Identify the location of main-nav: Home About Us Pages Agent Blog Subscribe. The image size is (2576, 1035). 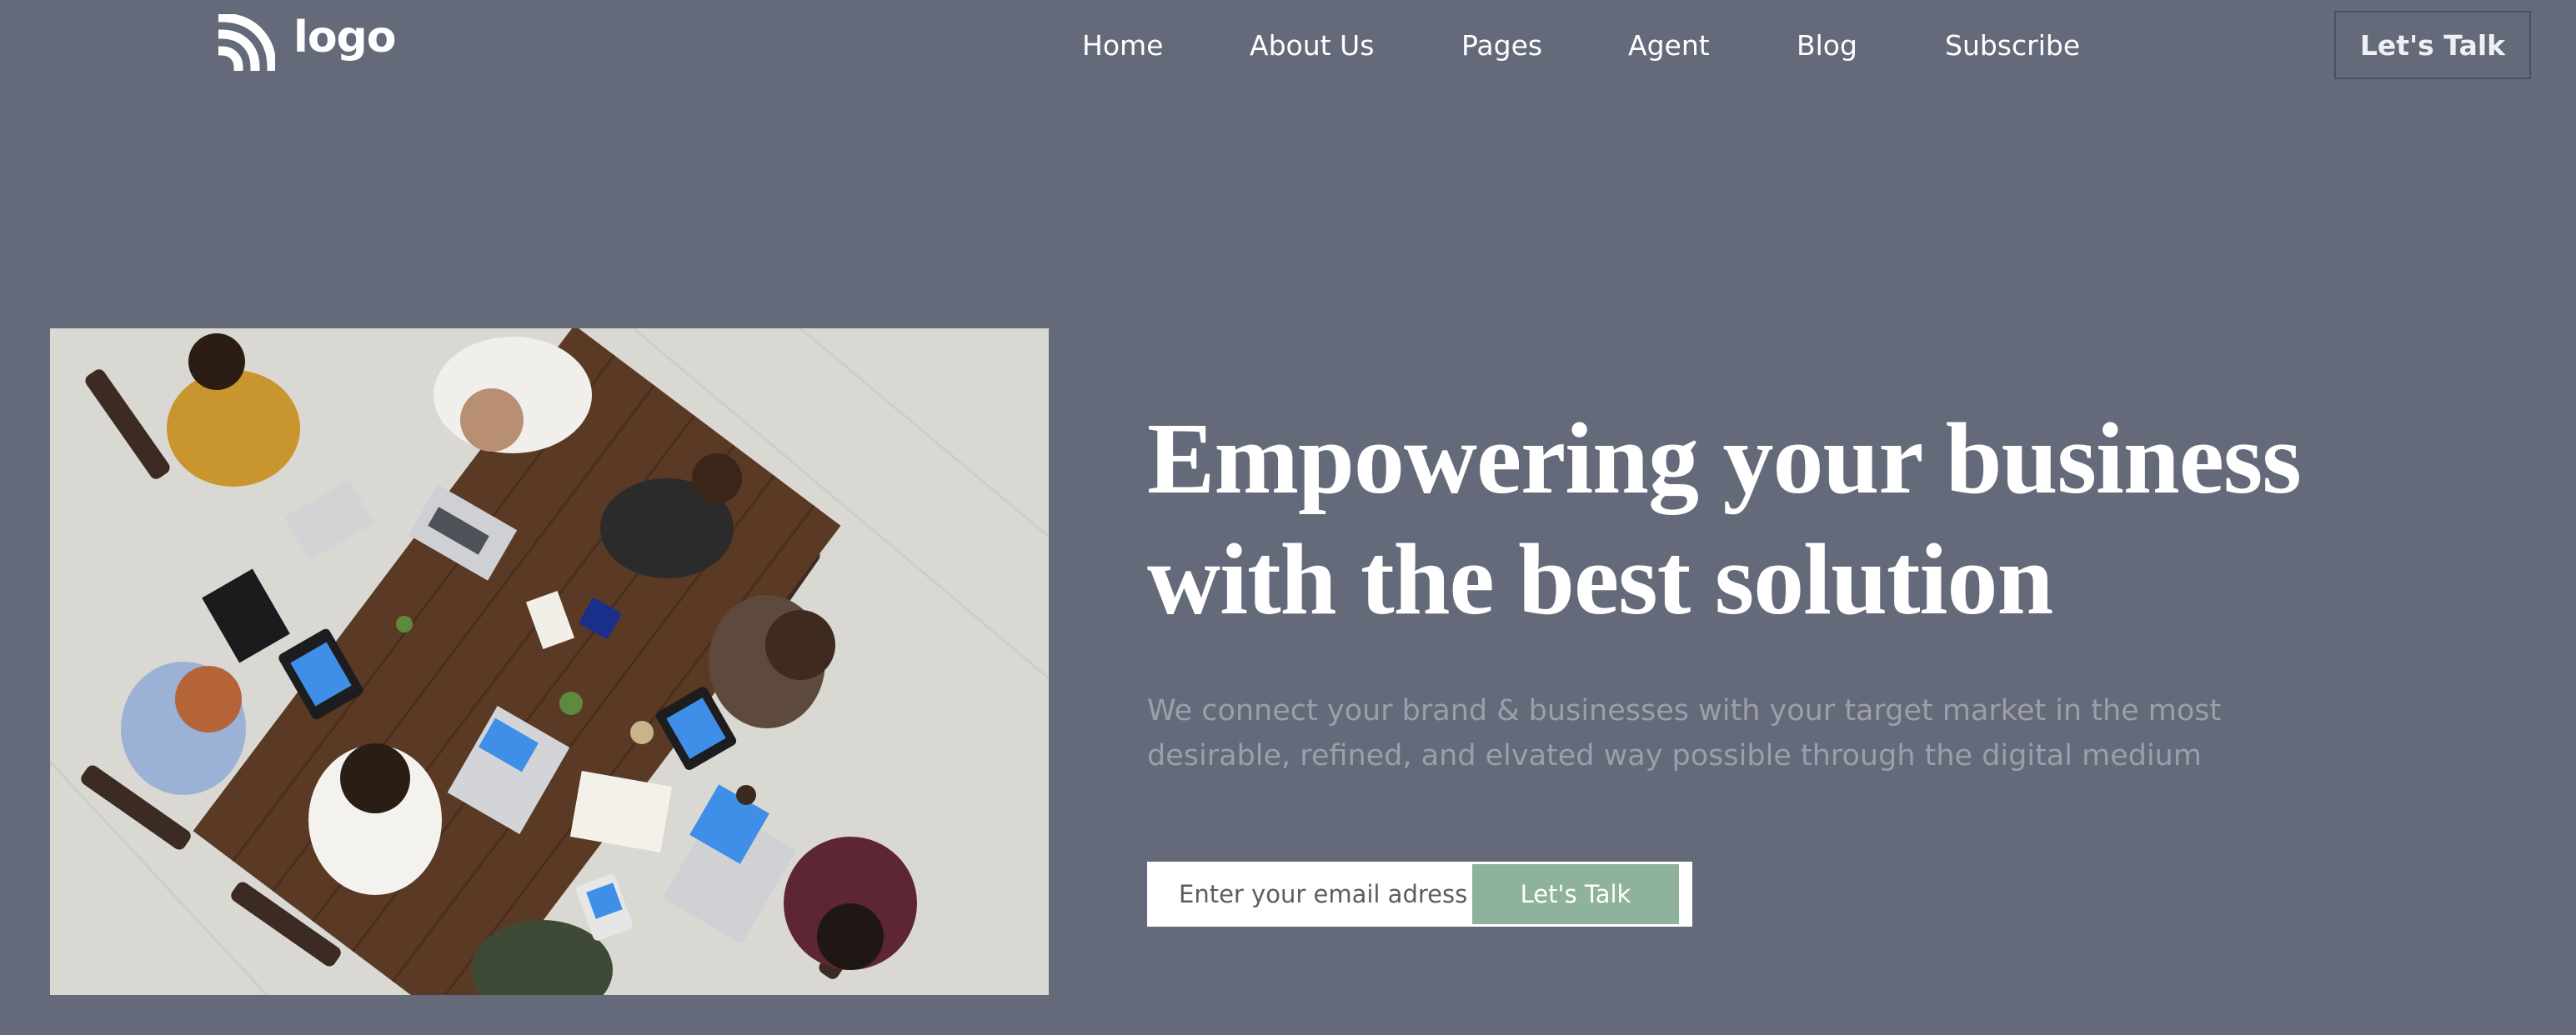
(1288, 46).